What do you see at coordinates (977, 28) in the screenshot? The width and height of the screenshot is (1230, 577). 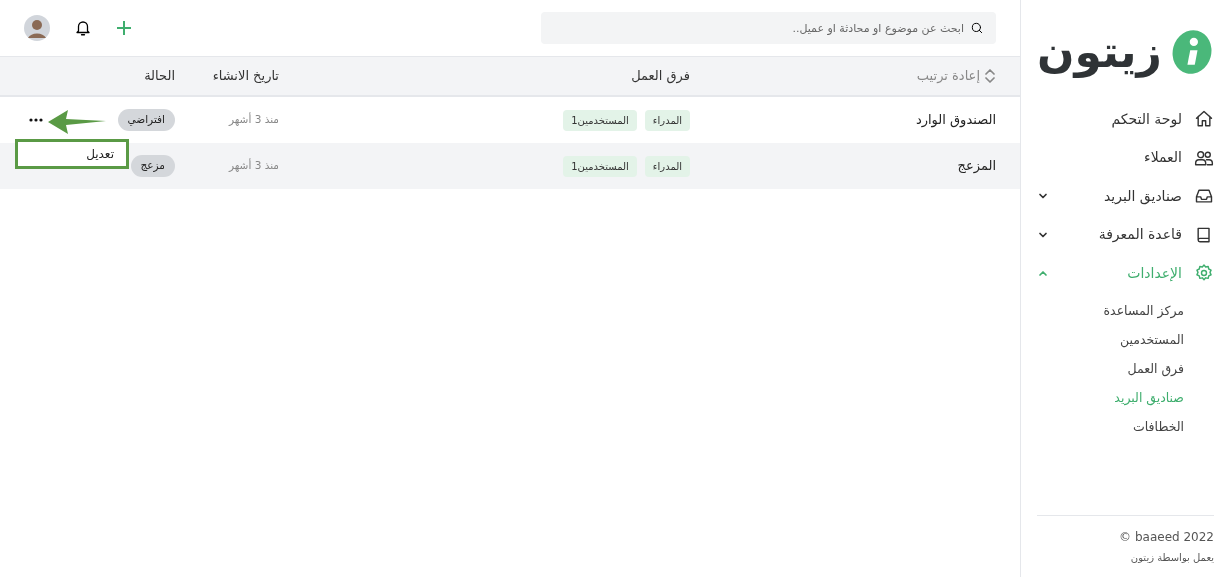 I see `search-icon` at bounding box center [977, 28].